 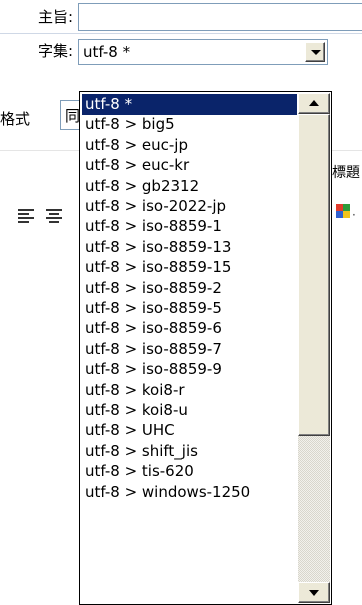 I want to click on charset-label: 字集:, so click(x=55, y=51).